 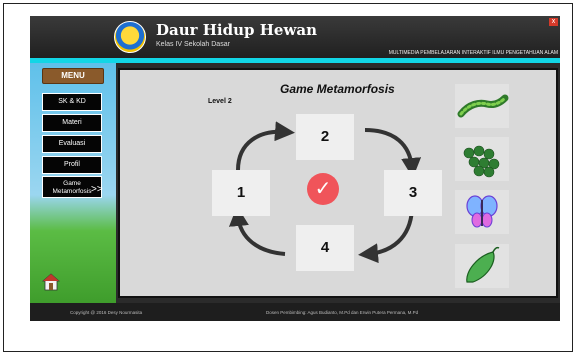 I want to click on arrow-2-to-3-icon, so click(x=393, y=153).